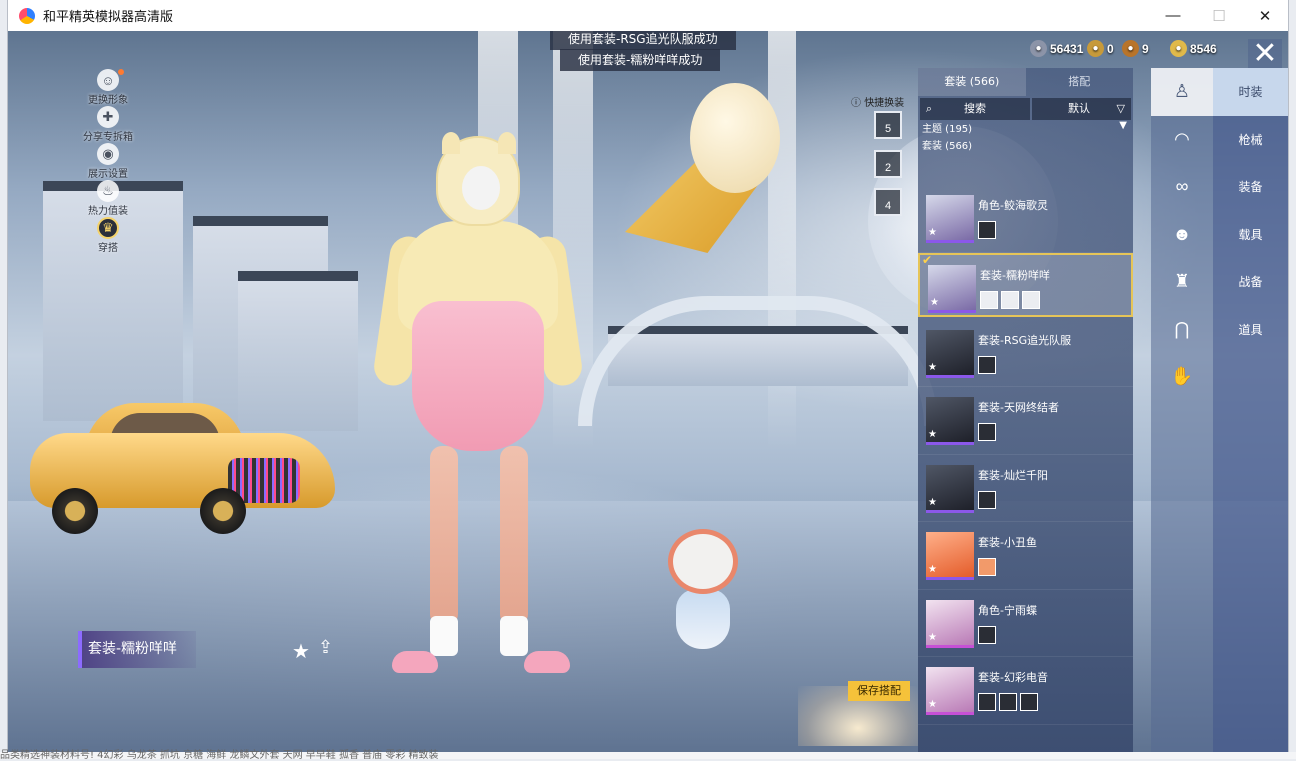 This screenshot has width=1296, height=761. What do you see at coordinates (108, 80) in the screenshot?
I see `person-icon: ☺` at bounding box center [108, 80].